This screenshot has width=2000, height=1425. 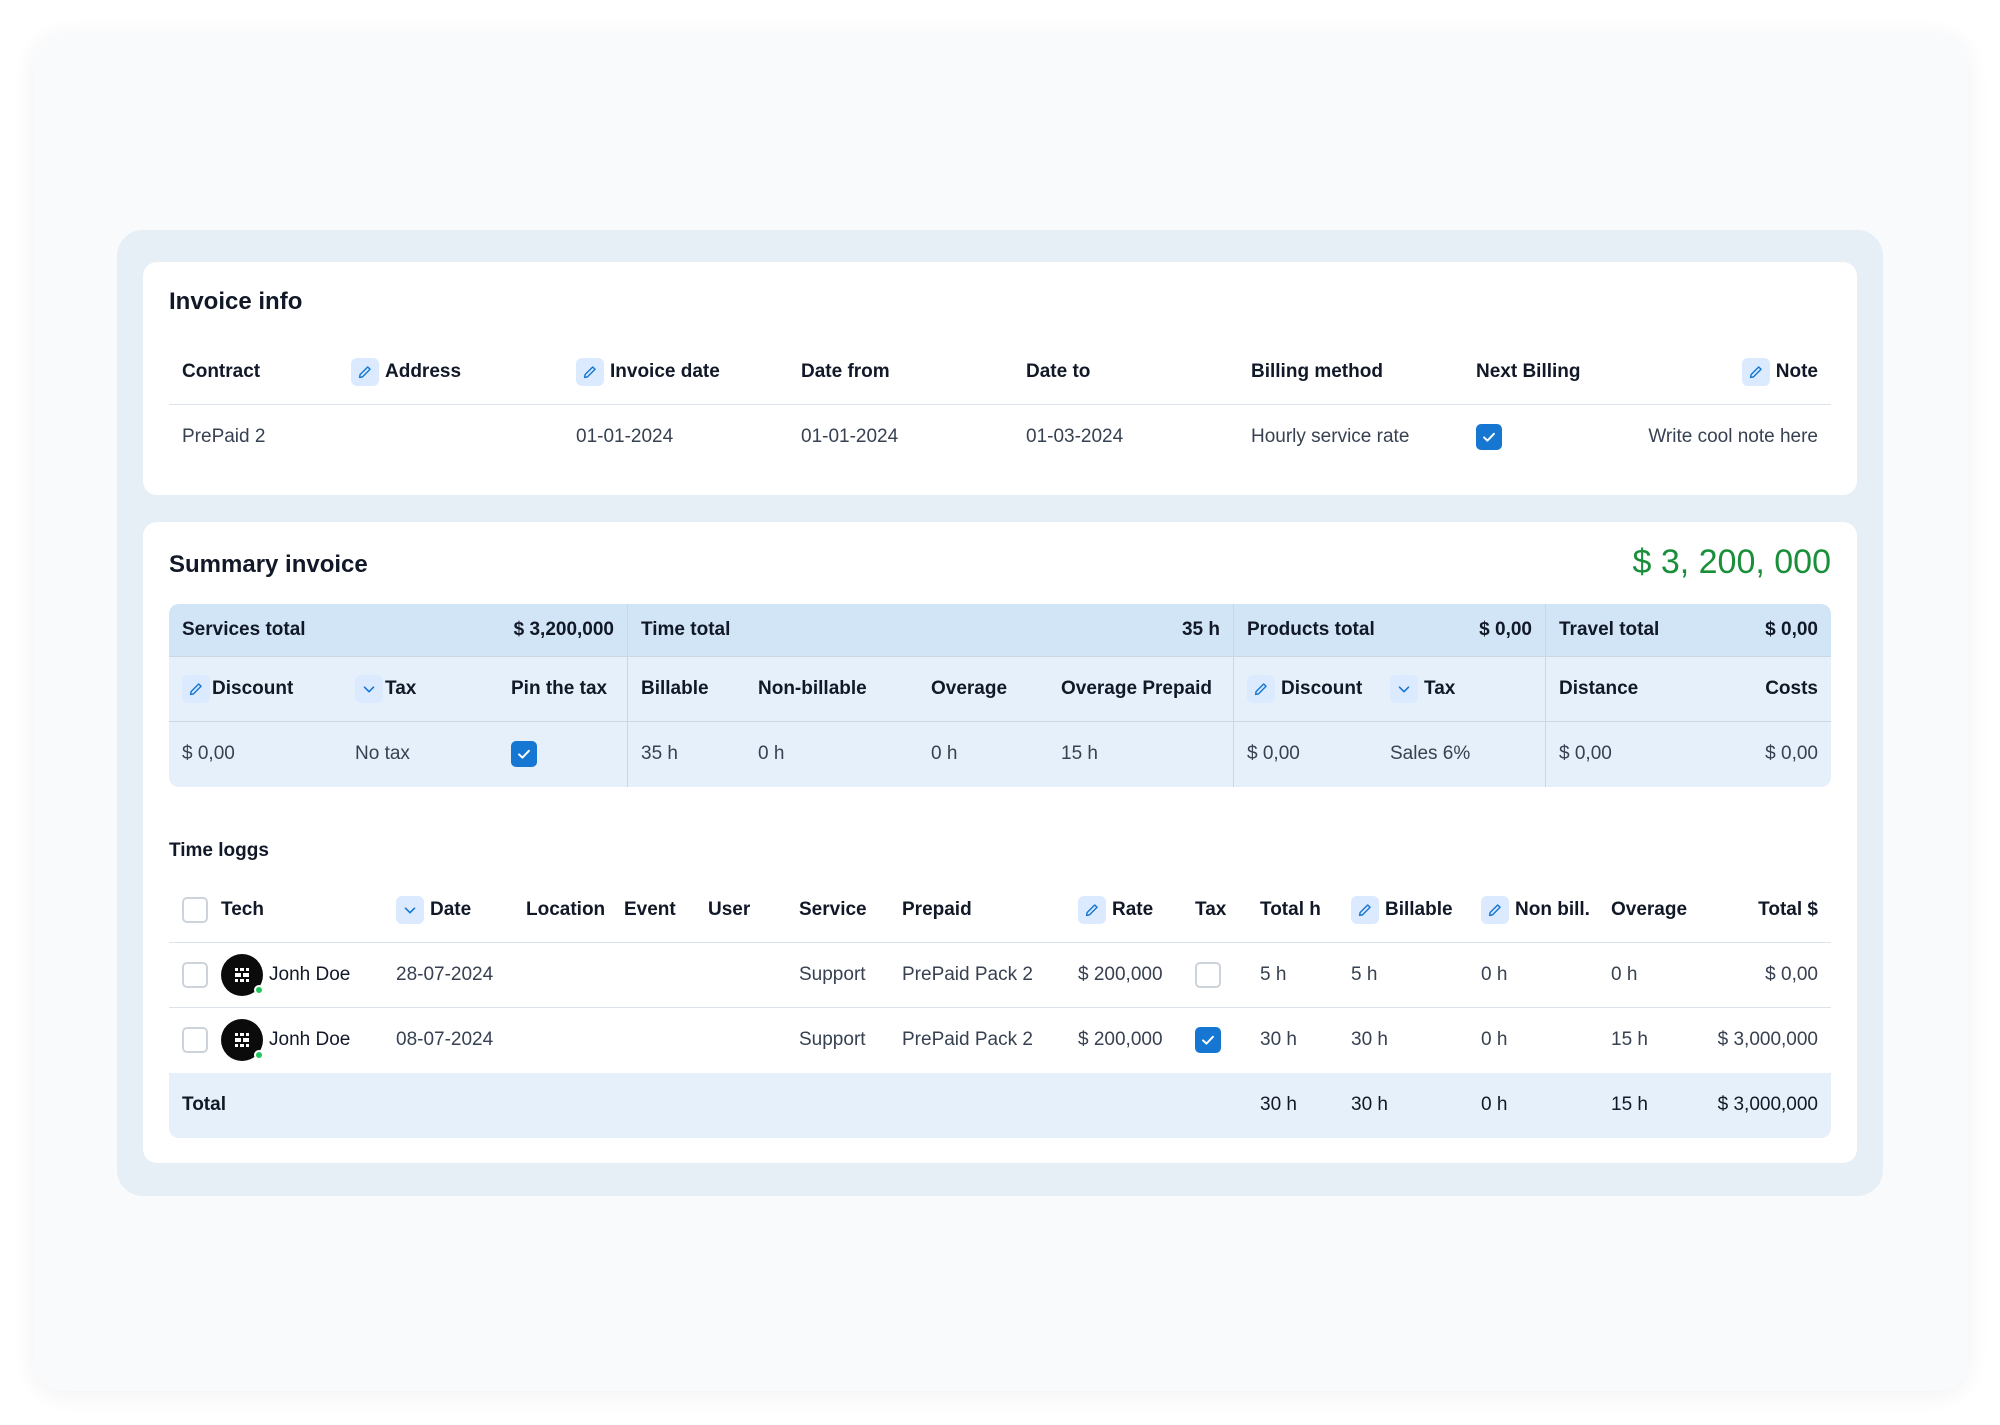 What do you see at coordinates (650, 909) in the screenshot?
I see `event-header: Event` at bounding box center [650, 909].